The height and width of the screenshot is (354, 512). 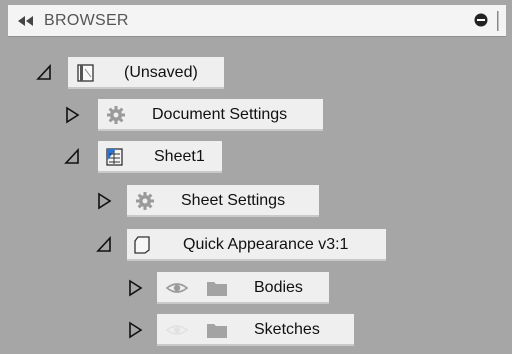 What do you see at coordinates (26, 21) in the screenshot?
I see `double-chevron-left-icon` at bounding box center [26, 21].